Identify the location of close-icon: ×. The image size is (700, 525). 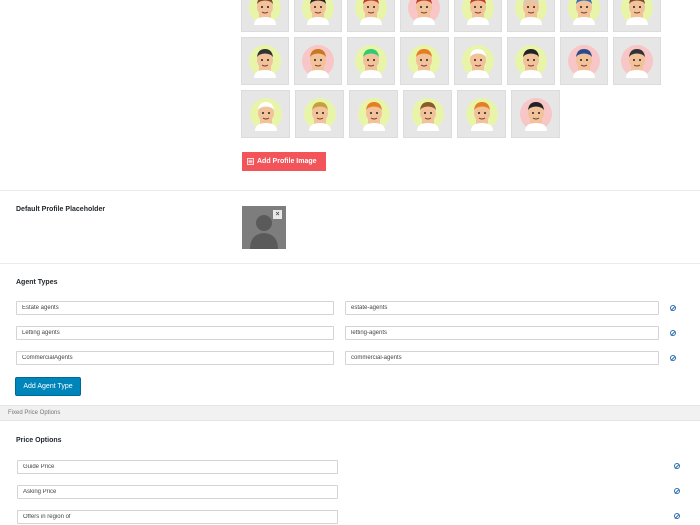
(277, 214).